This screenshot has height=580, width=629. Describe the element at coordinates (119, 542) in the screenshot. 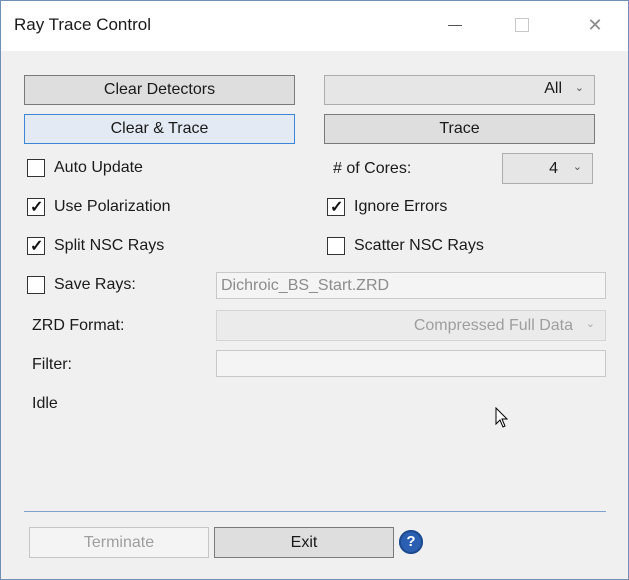

I see `terminate-button: Terminate` at that location.